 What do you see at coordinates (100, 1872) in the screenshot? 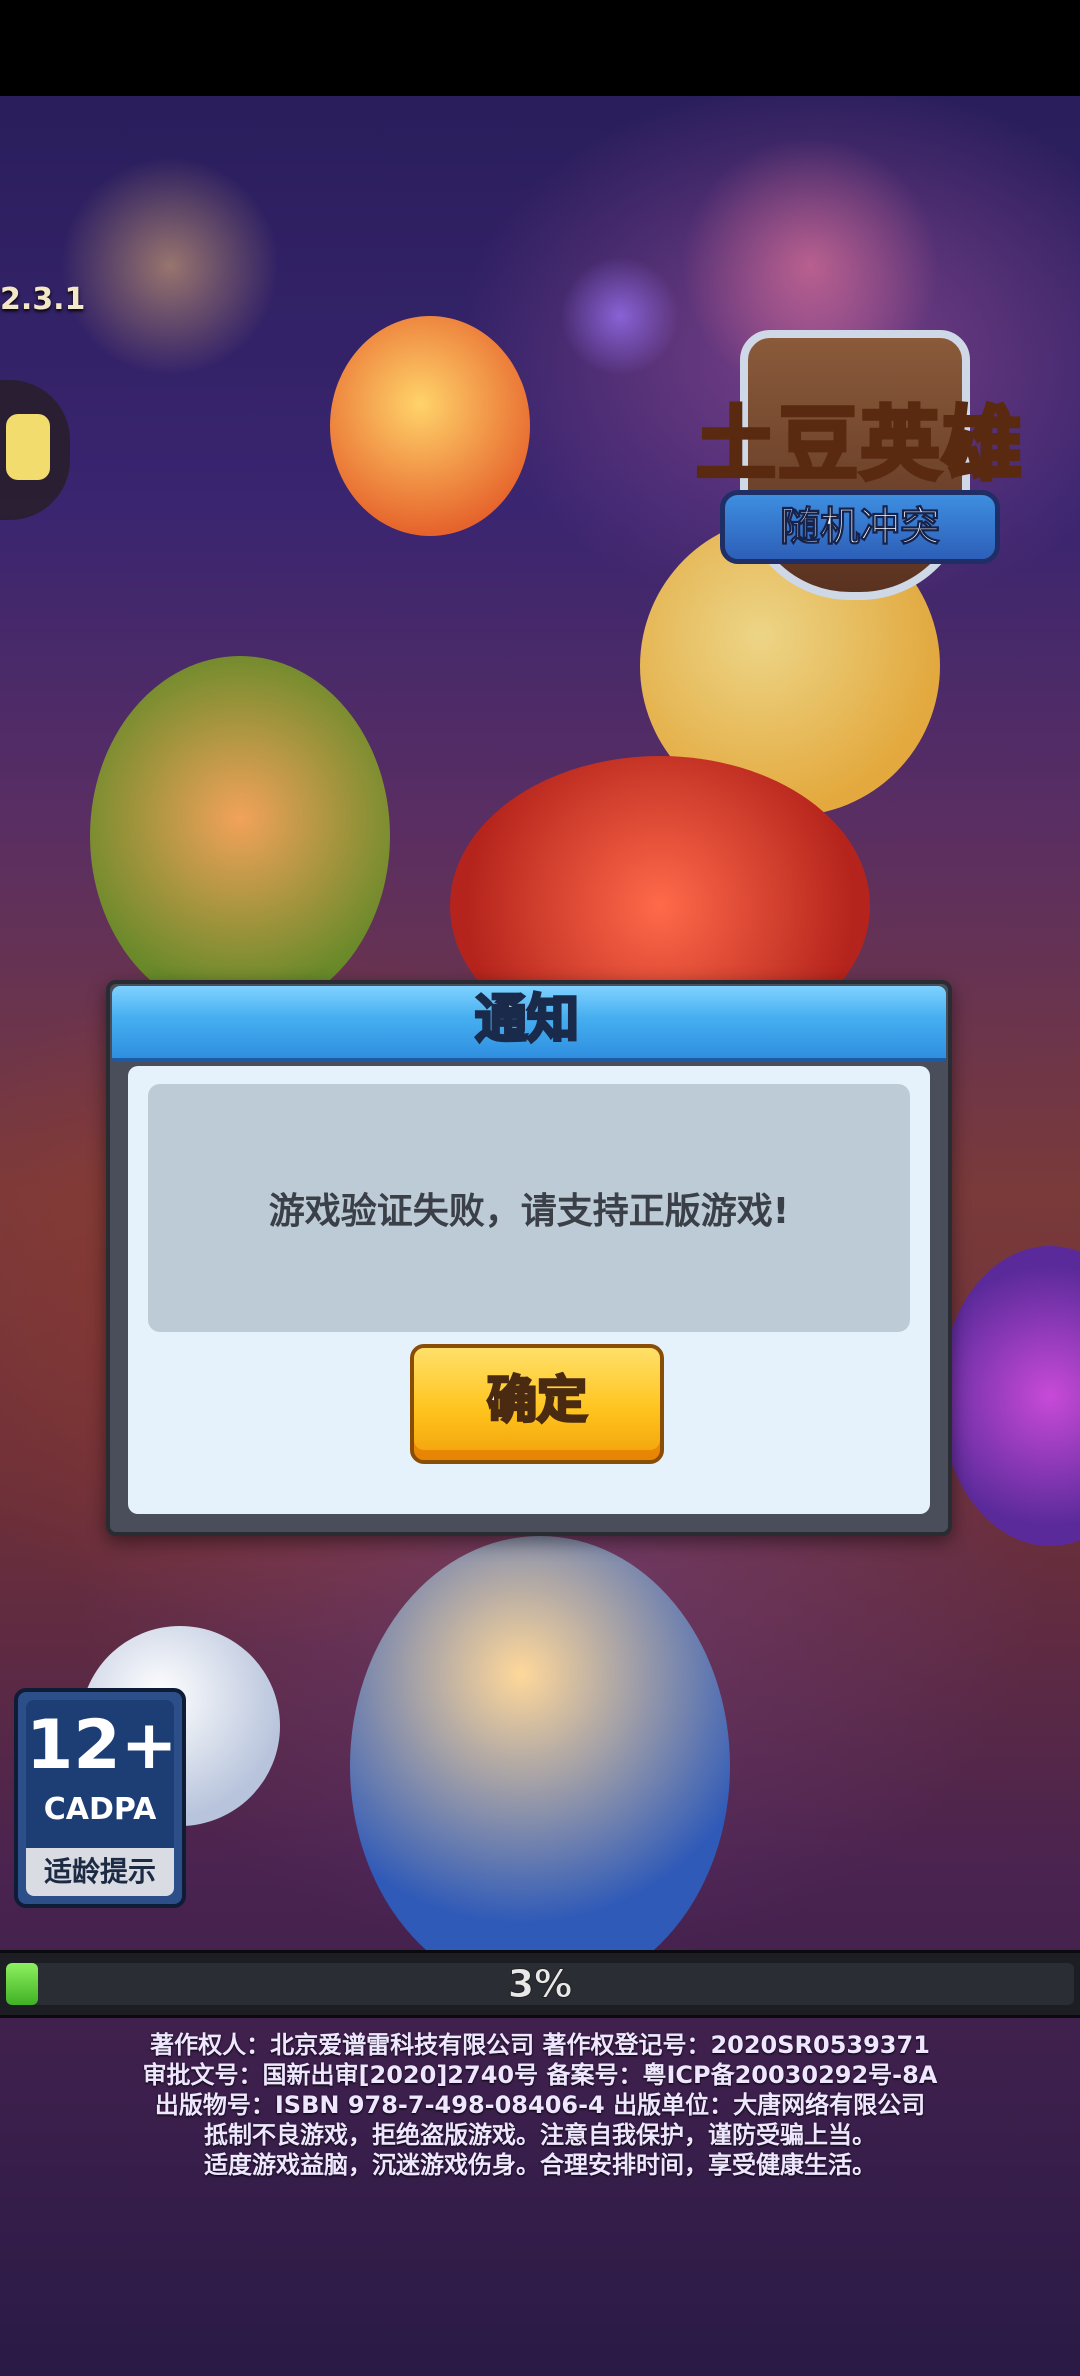
I see `age-rating-tip: 适龄提示` at bounding box center [100, 1872].